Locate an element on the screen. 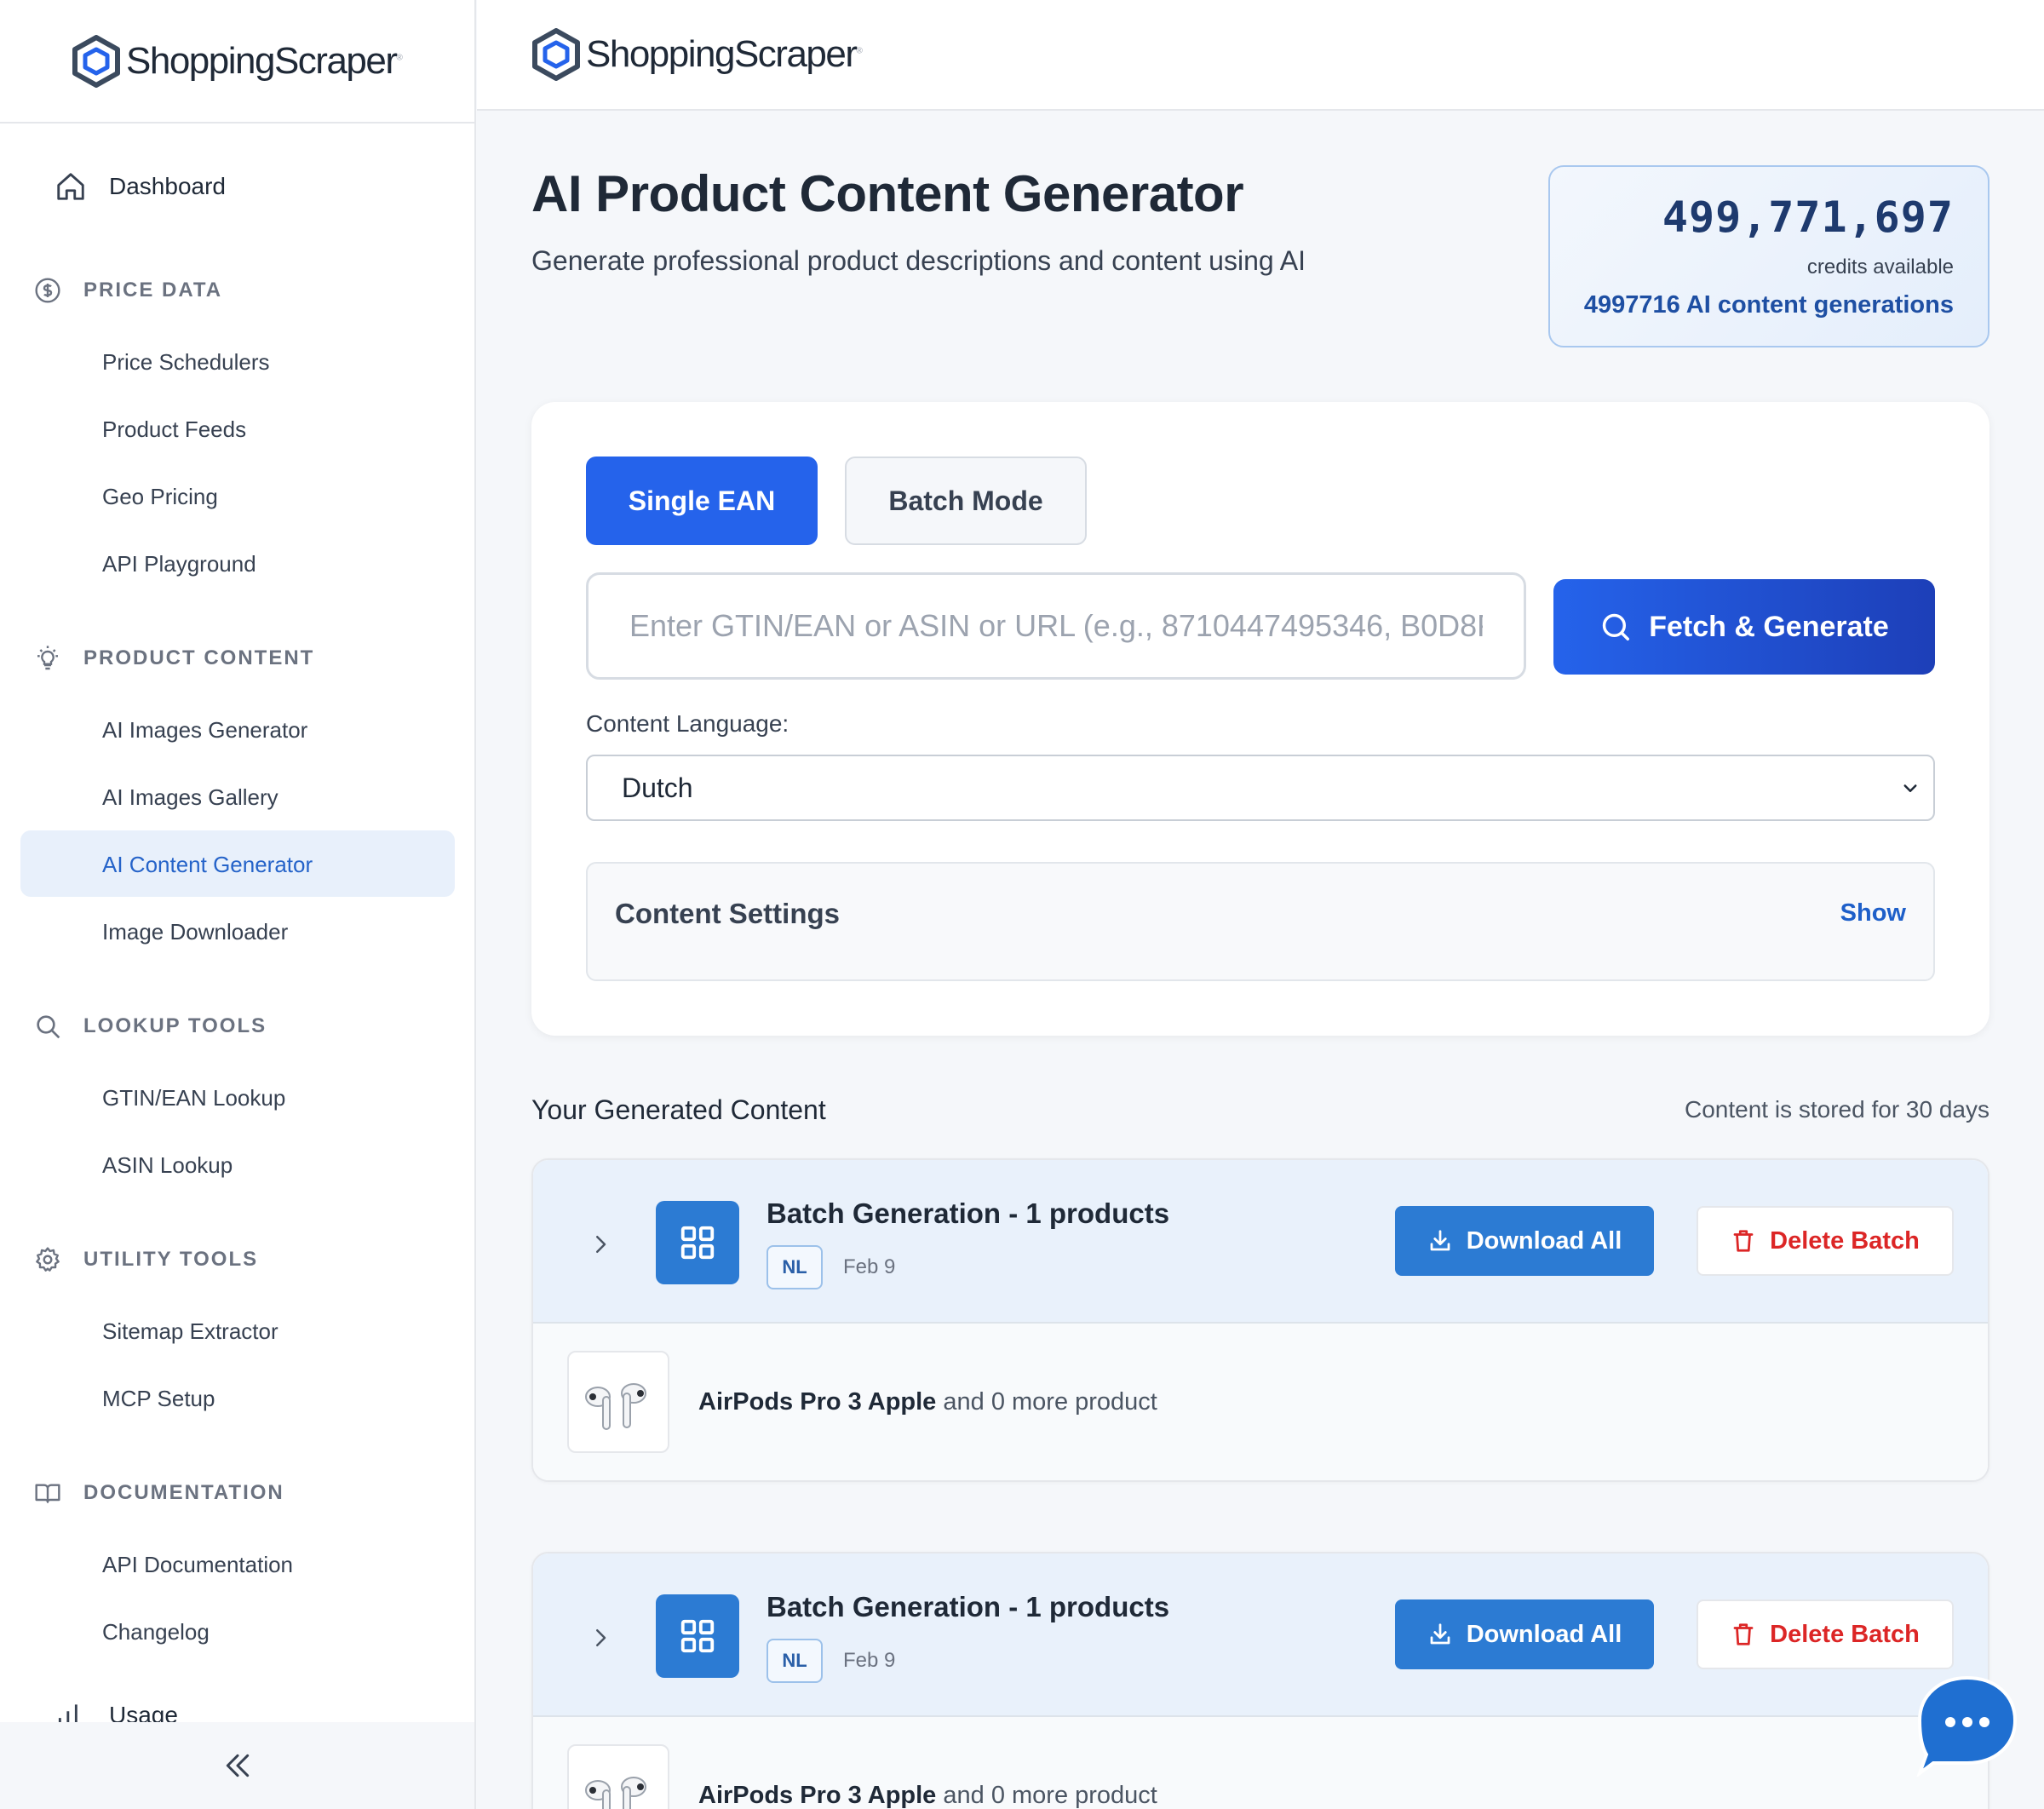 Image resolution: width=2044 pixels, height=1809 pixels. chevron-down-icon is located at coordinates (1910, 788).